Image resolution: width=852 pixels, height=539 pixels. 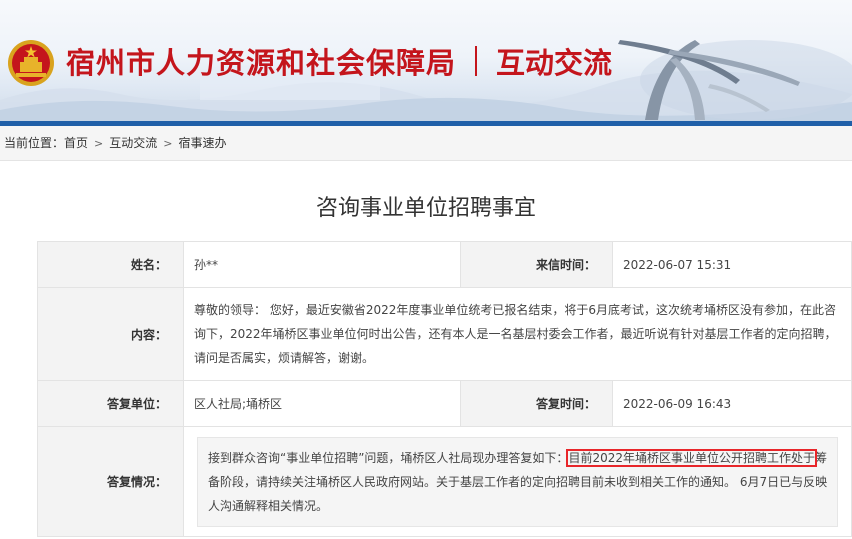 I want to click on sculpture-illustration, so click(x=735, y=80).